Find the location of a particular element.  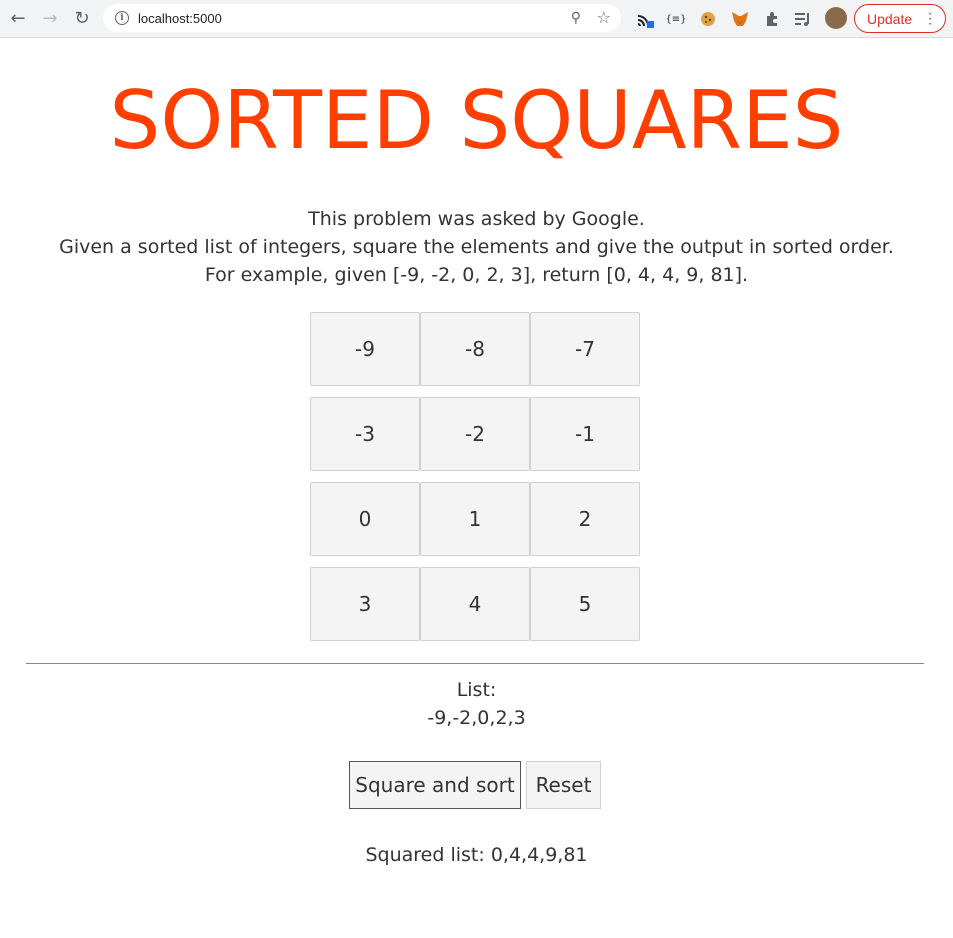

number-button: -7 is located at coordinates (585, 349).